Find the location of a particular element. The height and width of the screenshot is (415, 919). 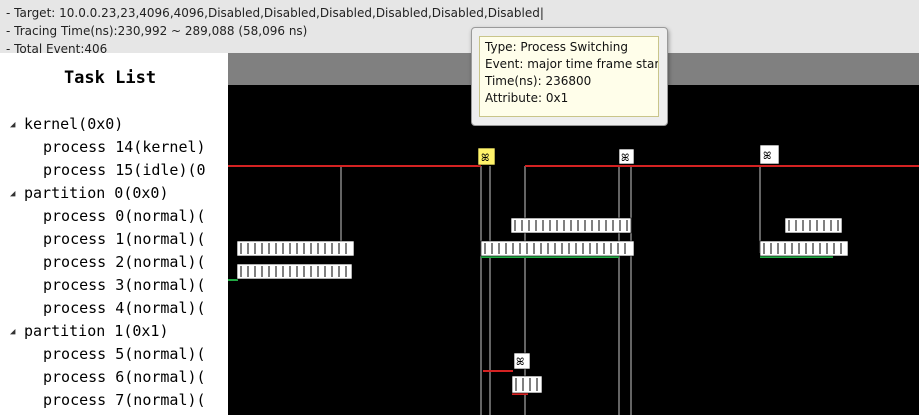

tree-item-process-7: process 7(normal)( is located at coordinates (124, 400).